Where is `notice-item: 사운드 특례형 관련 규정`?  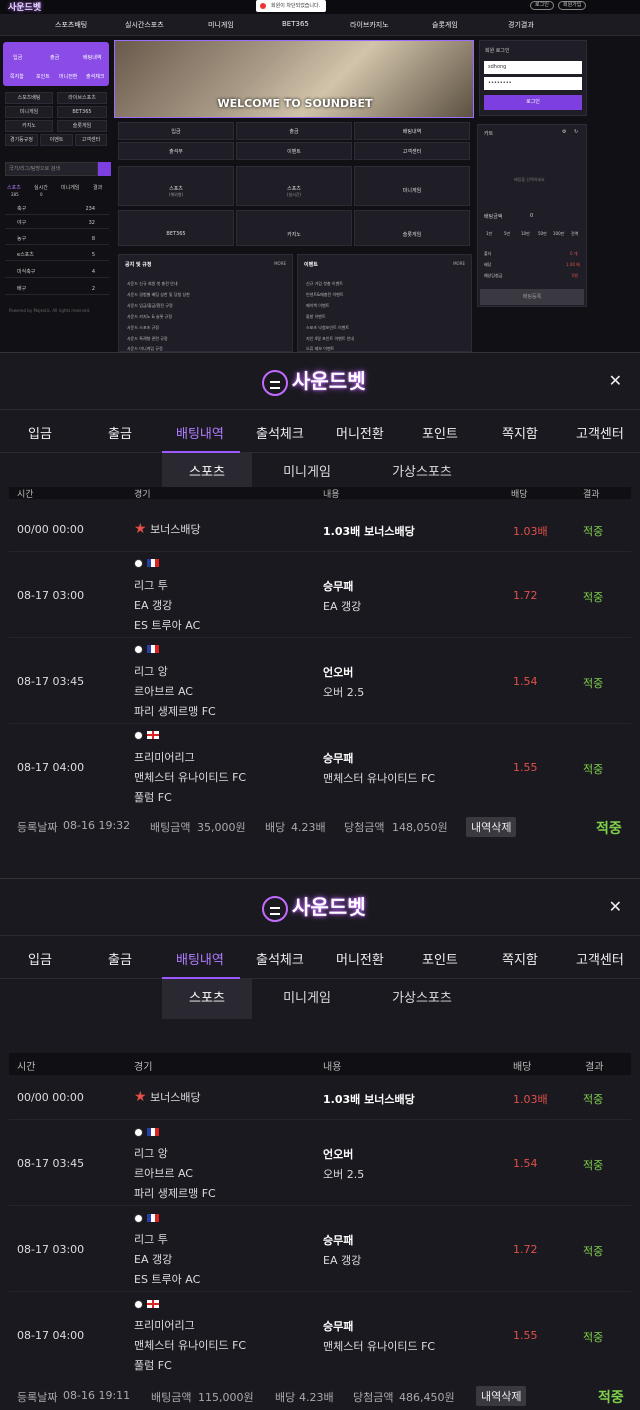 notice-item: 사운드 특례형 관련 규정 is located at coordinates (147, 339).